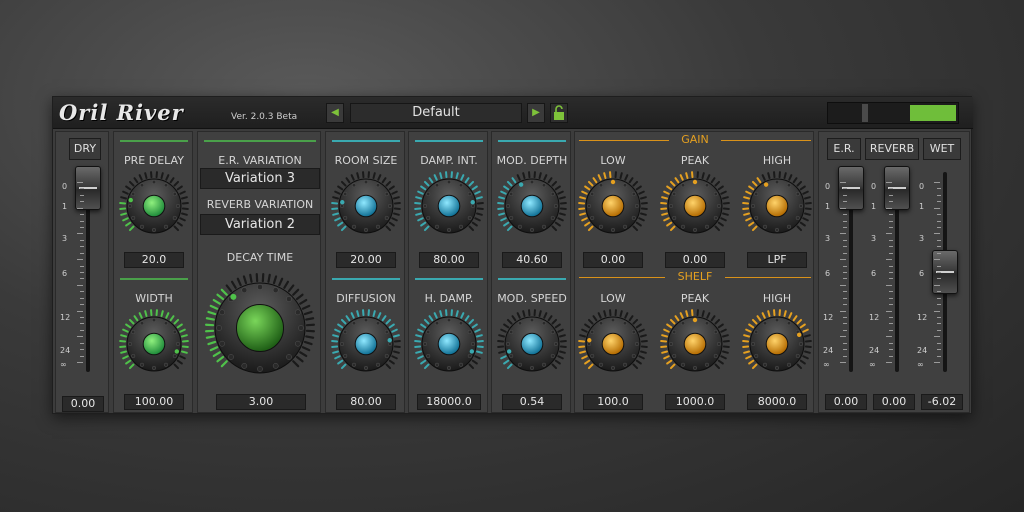  What do you see at coordinates (154, 402) in the screenshot?
I see `width-value: 100.00` at bounding box center [154, 402].